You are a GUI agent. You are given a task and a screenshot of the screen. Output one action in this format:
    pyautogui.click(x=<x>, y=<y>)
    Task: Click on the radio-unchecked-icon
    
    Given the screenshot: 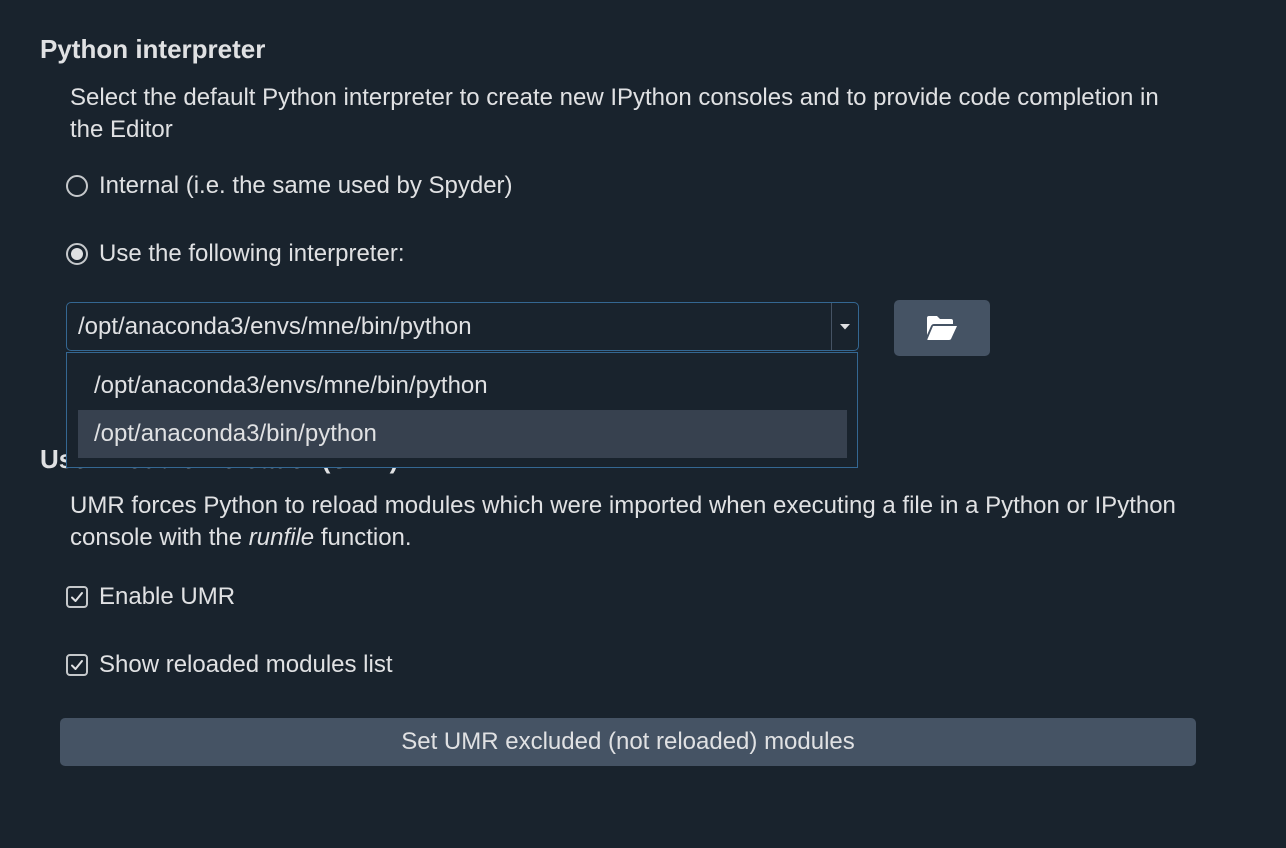 What is the action you would take?
    pyautogui.click(x=77, y=186)
    